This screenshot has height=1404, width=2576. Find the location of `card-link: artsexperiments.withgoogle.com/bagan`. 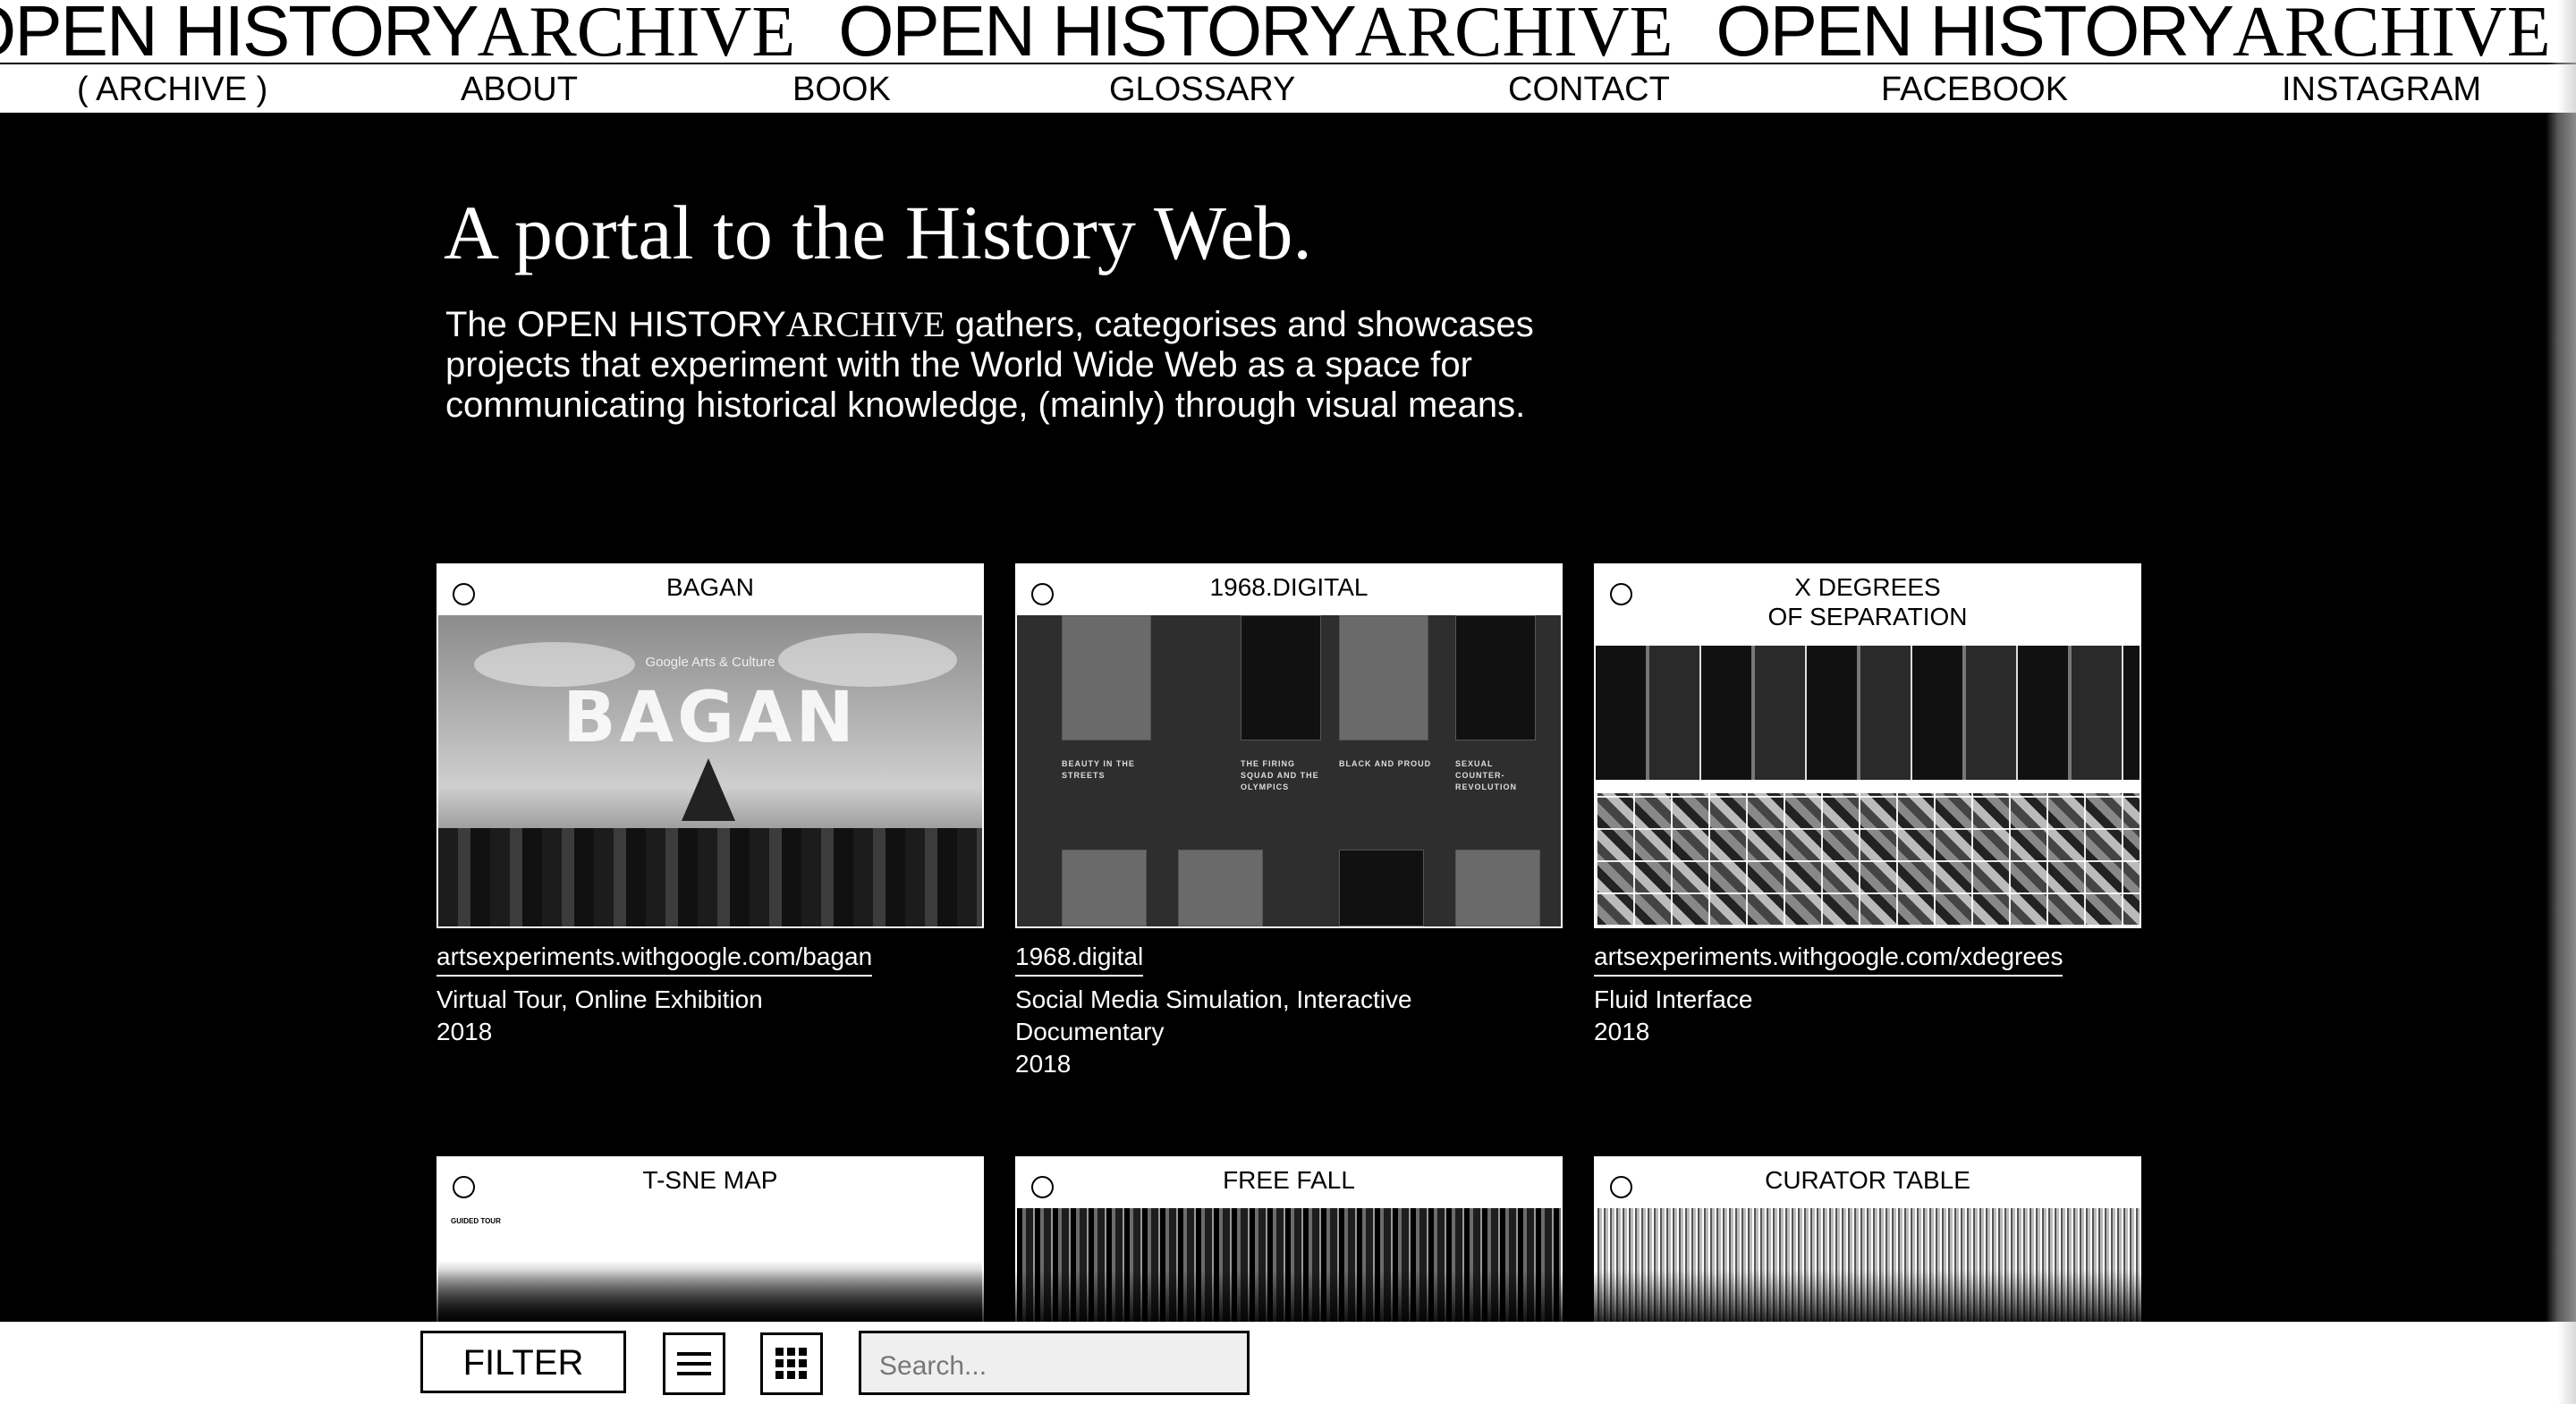

card-link: artsexperiments.withgoogle.com/bagan is located at coordinates (654, 959).